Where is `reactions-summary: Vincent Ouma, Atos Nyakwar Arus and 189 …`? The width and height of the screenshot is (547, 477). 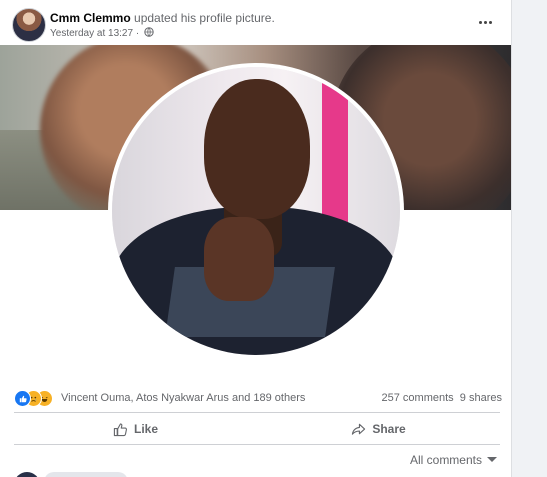
reactions-summary: Vincent Ouma, Atos Nyakwar Arus and 189 … is located at coordinates (258, 398).